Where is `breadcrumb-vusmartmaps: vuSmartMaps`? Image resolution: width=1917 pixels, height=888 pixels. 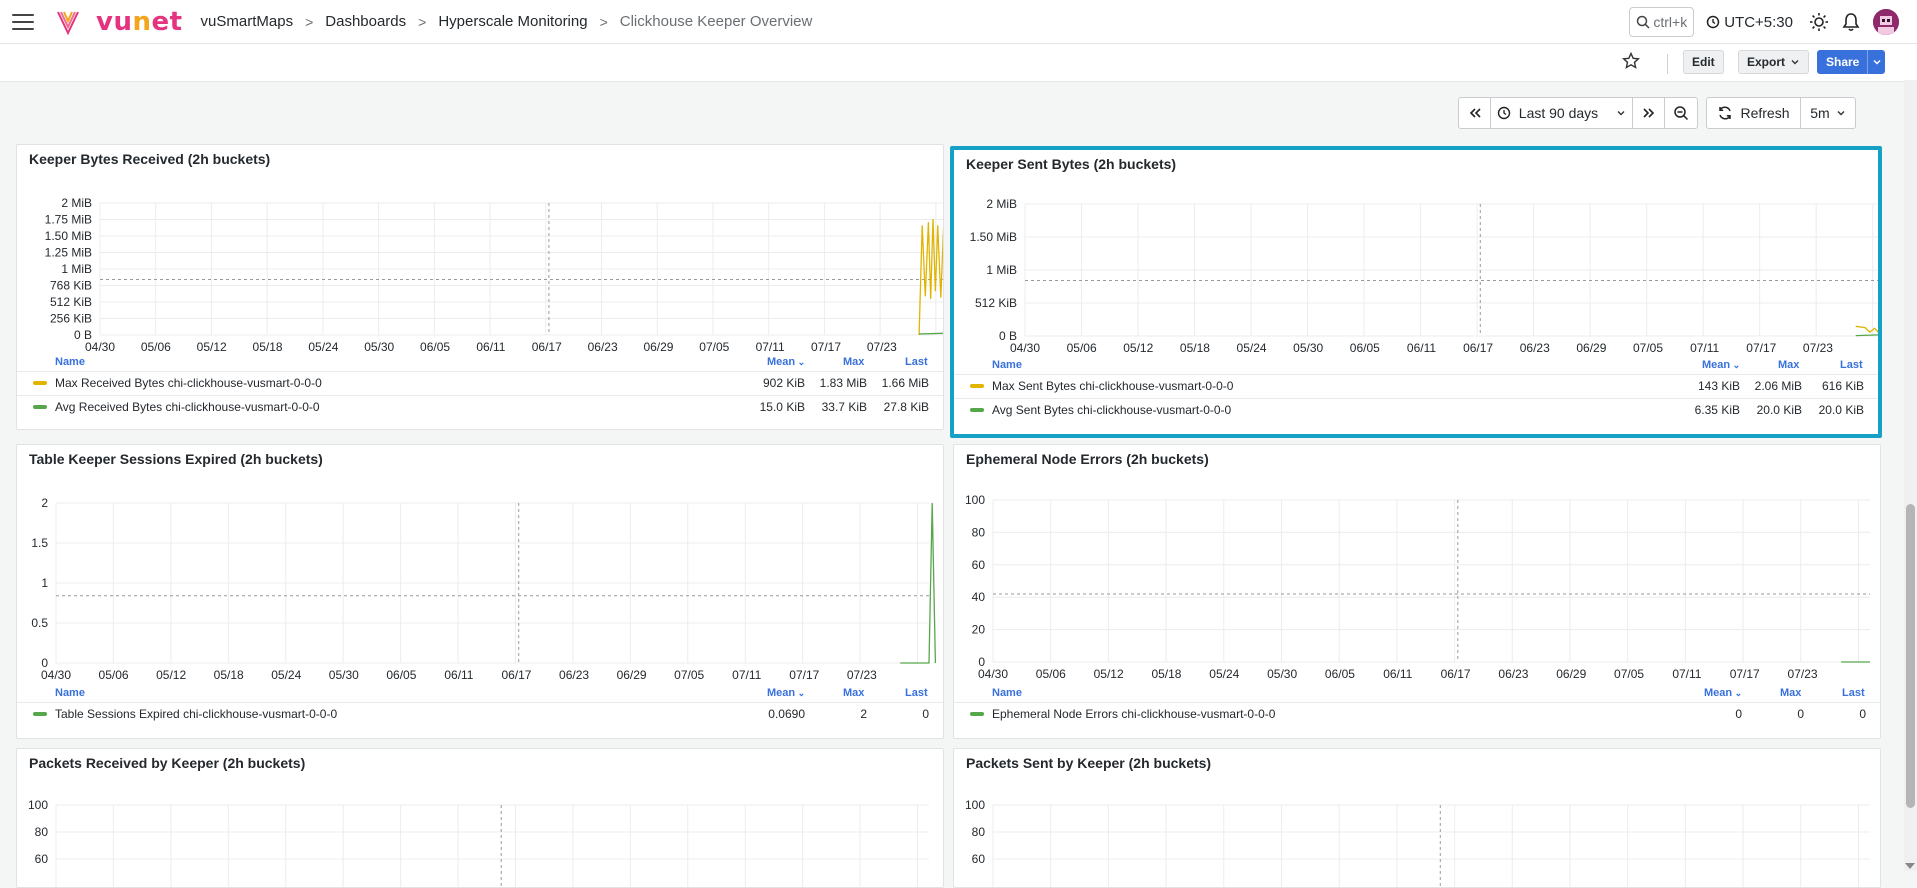
breadcrumb-vusmartmaps: vuSmartMaps is located at coordinates (247, 21).